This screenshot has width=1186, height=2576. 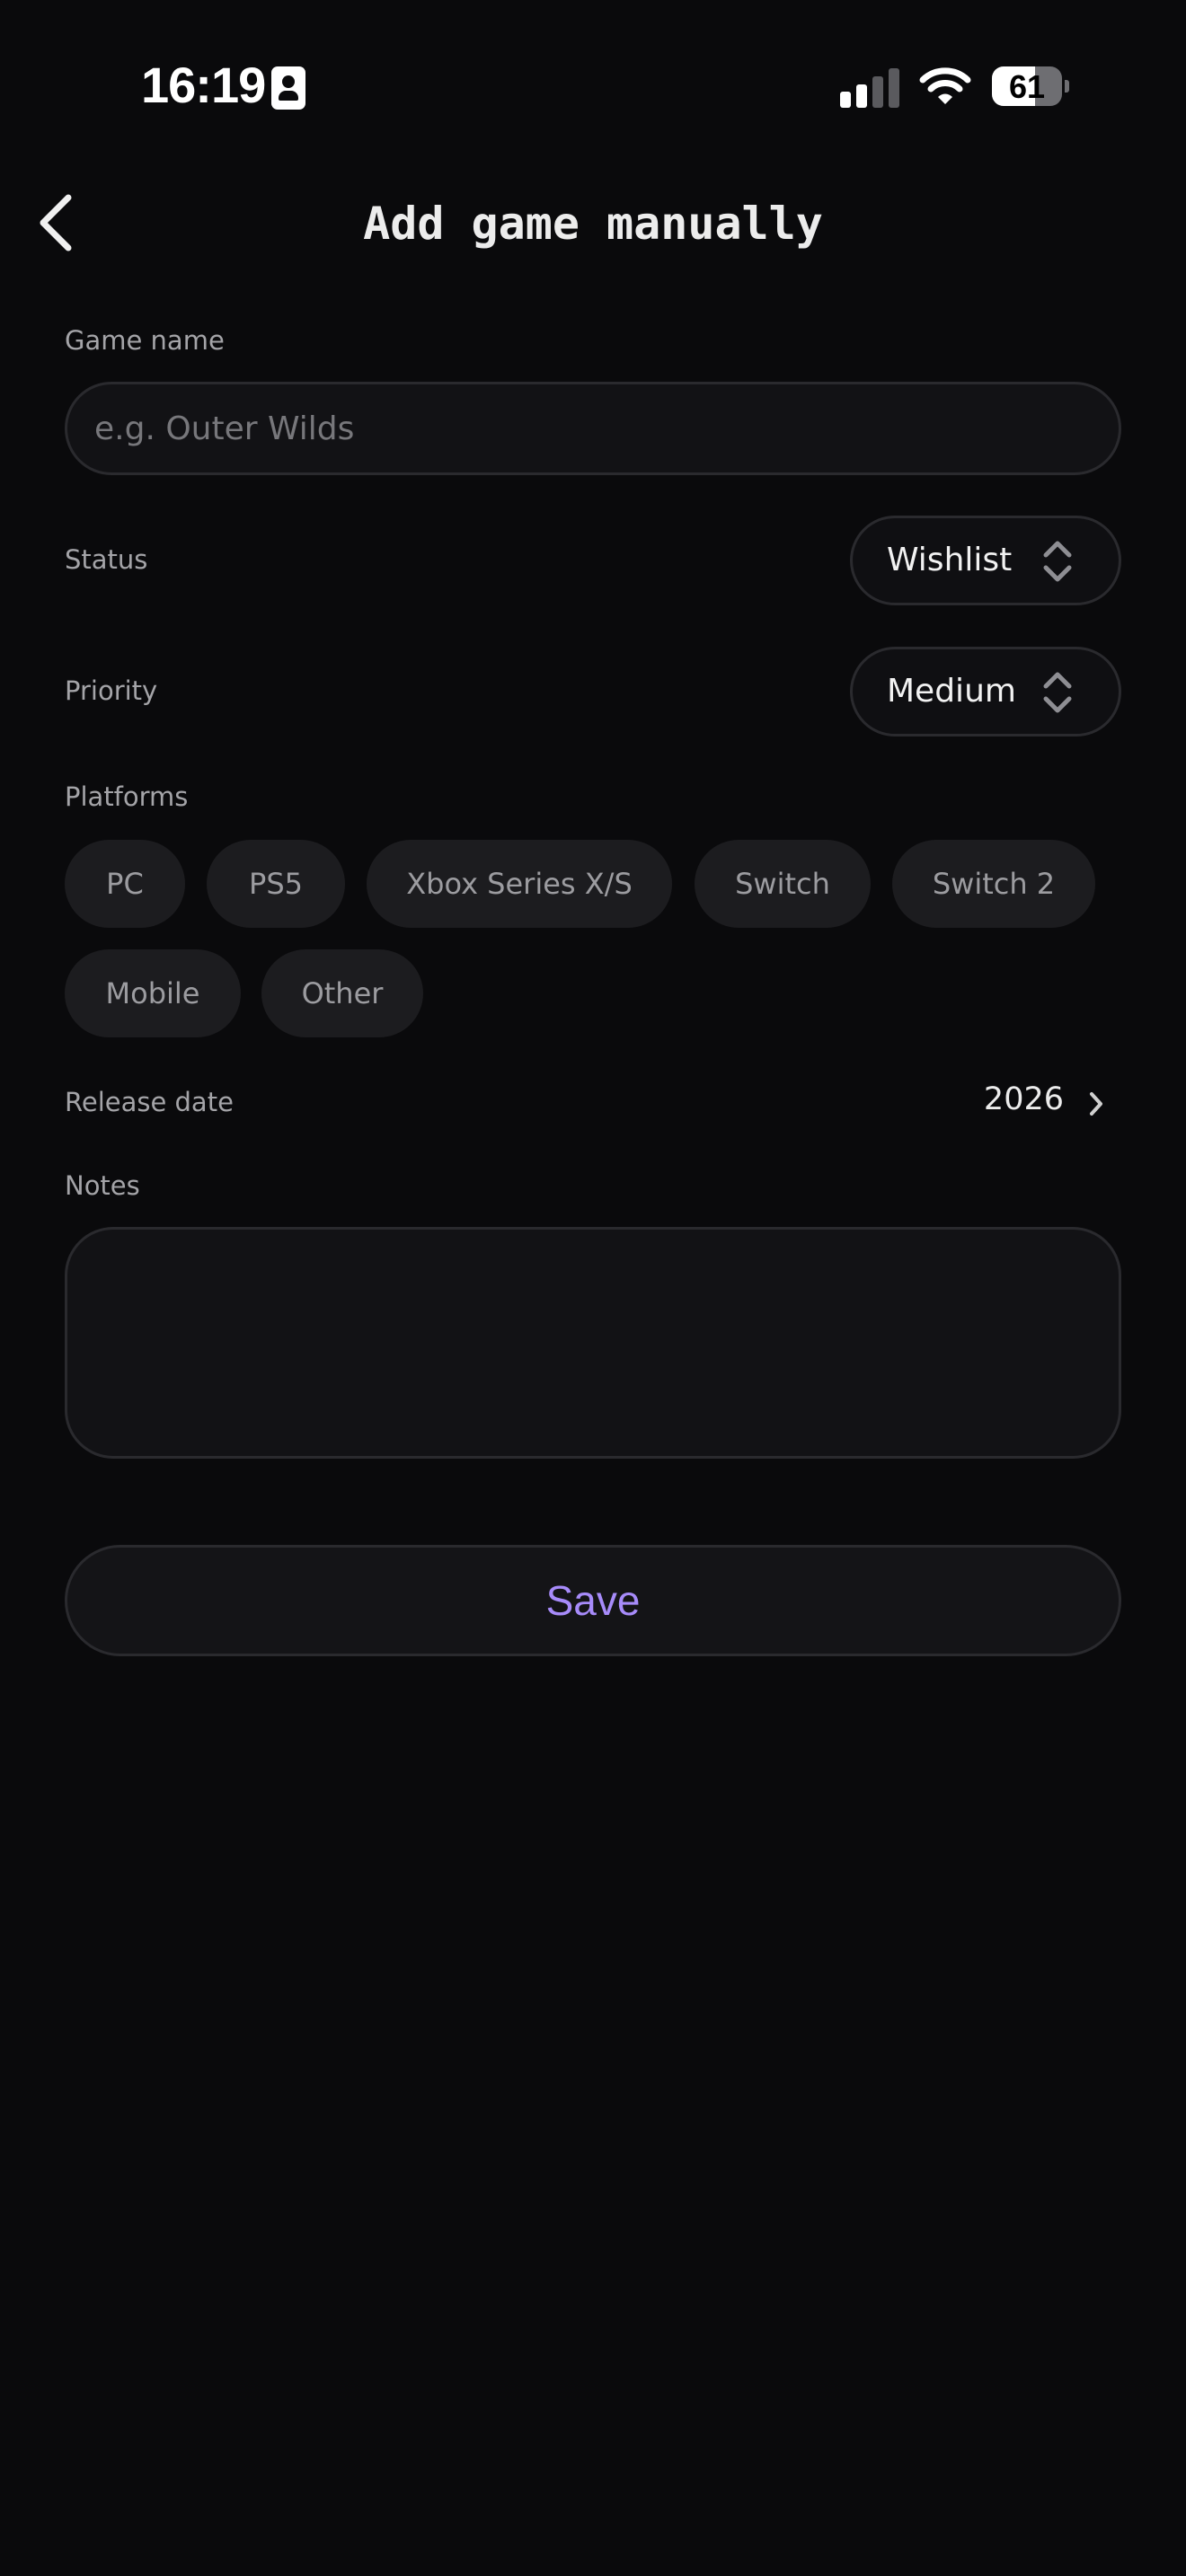 What do you see at coordinates (276, 884) in the screenshot?
I see `platform-chip-ps5: PS5` at bounding box center [276, 884].